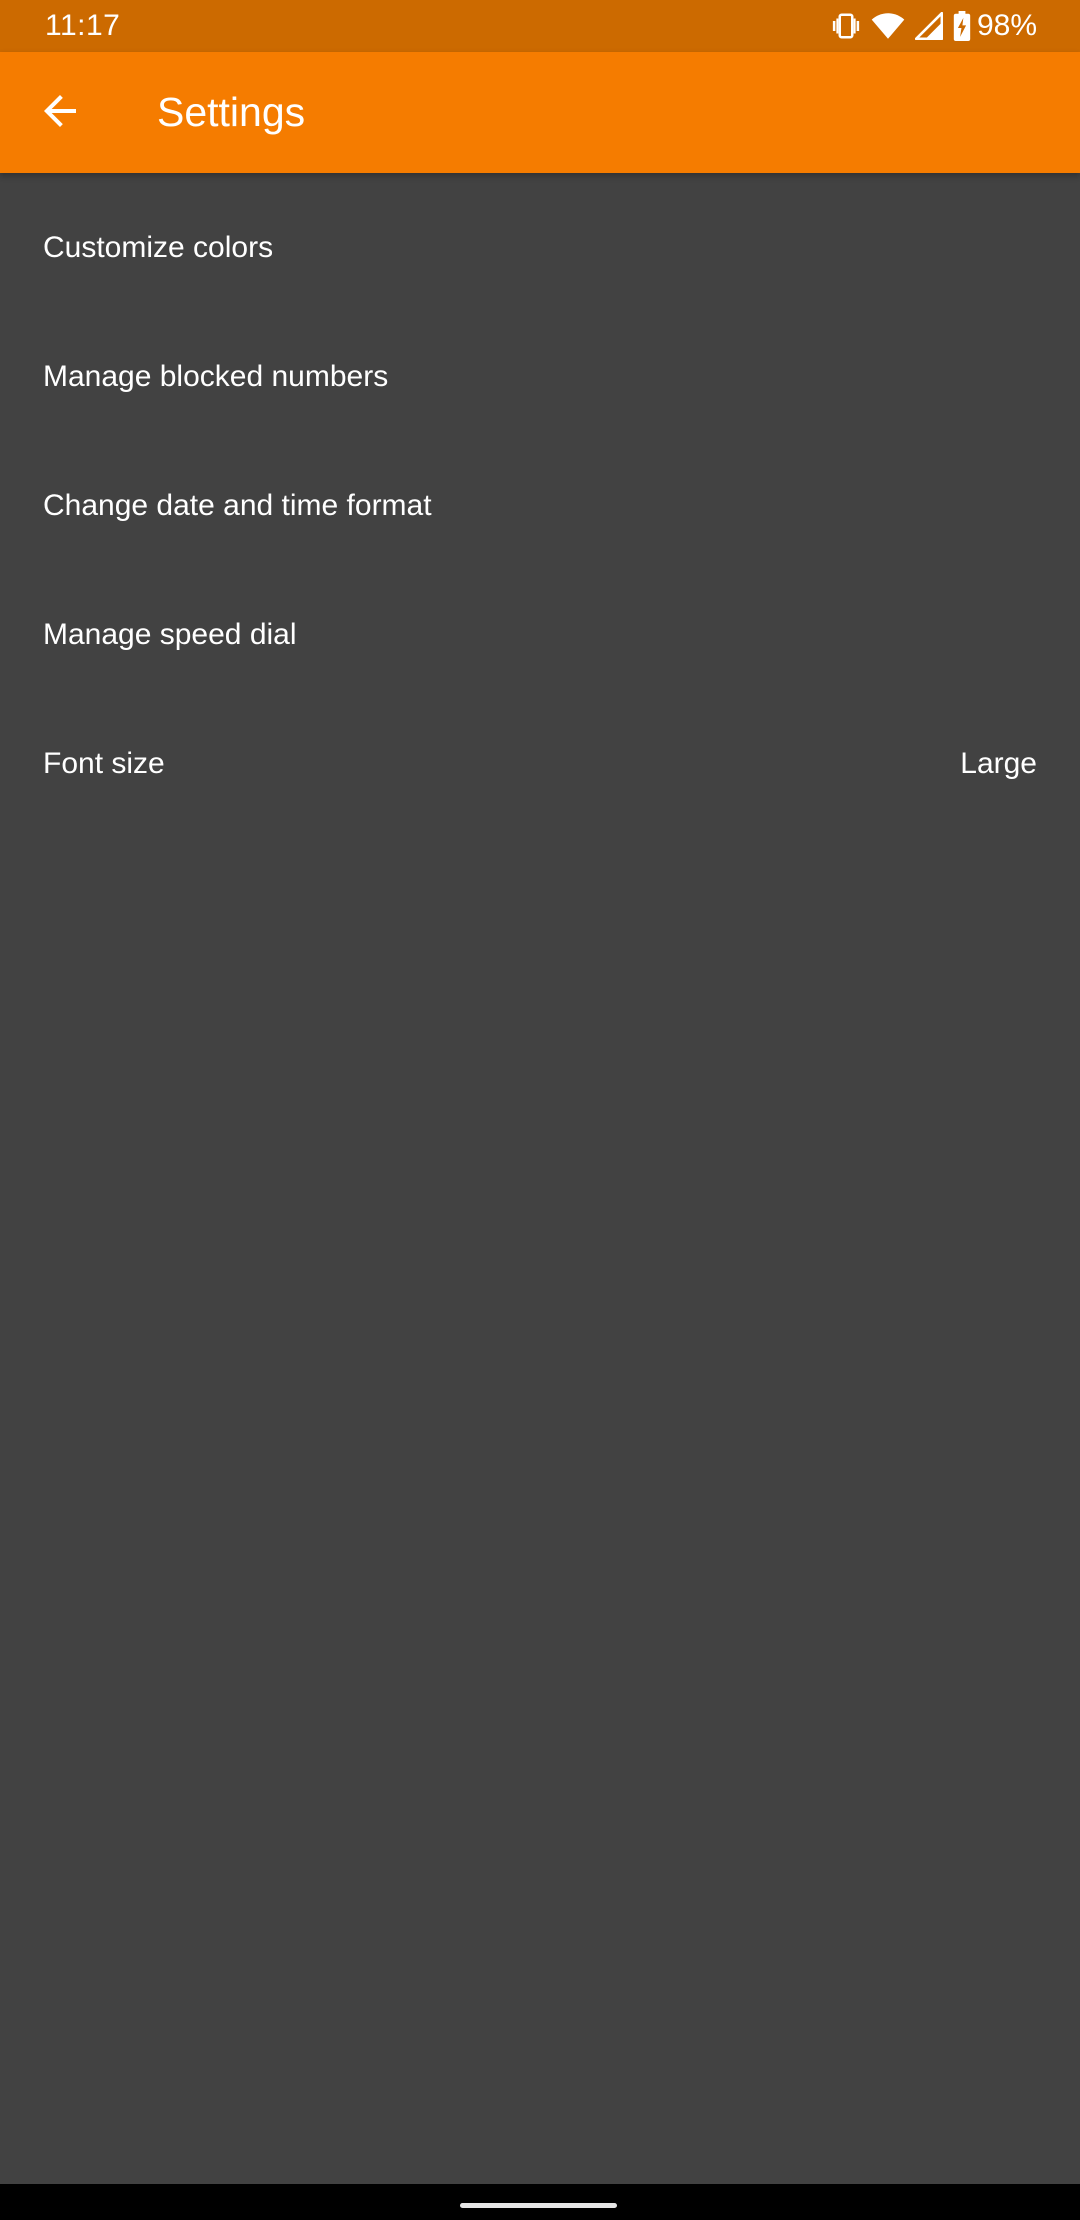 The width and height of the screenshot is (1080, 2220). Describe the element at coordinates (540, 763) in the screenshot. I see `font-size-item: Font size Large` at that location.